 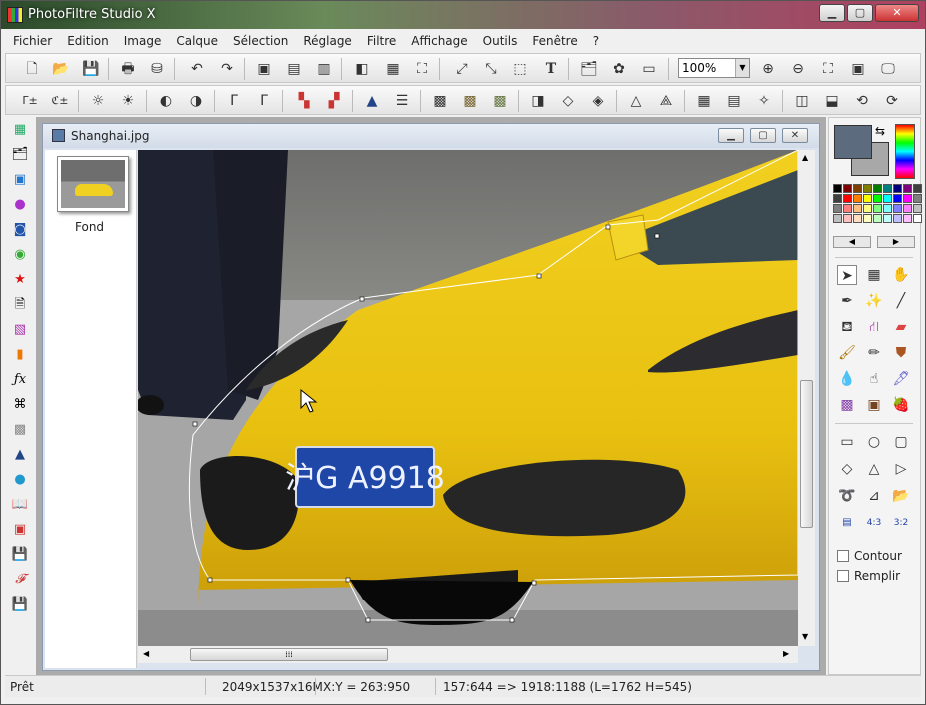 I want to click on emboss-icon: △, so click(x=636, y=101).